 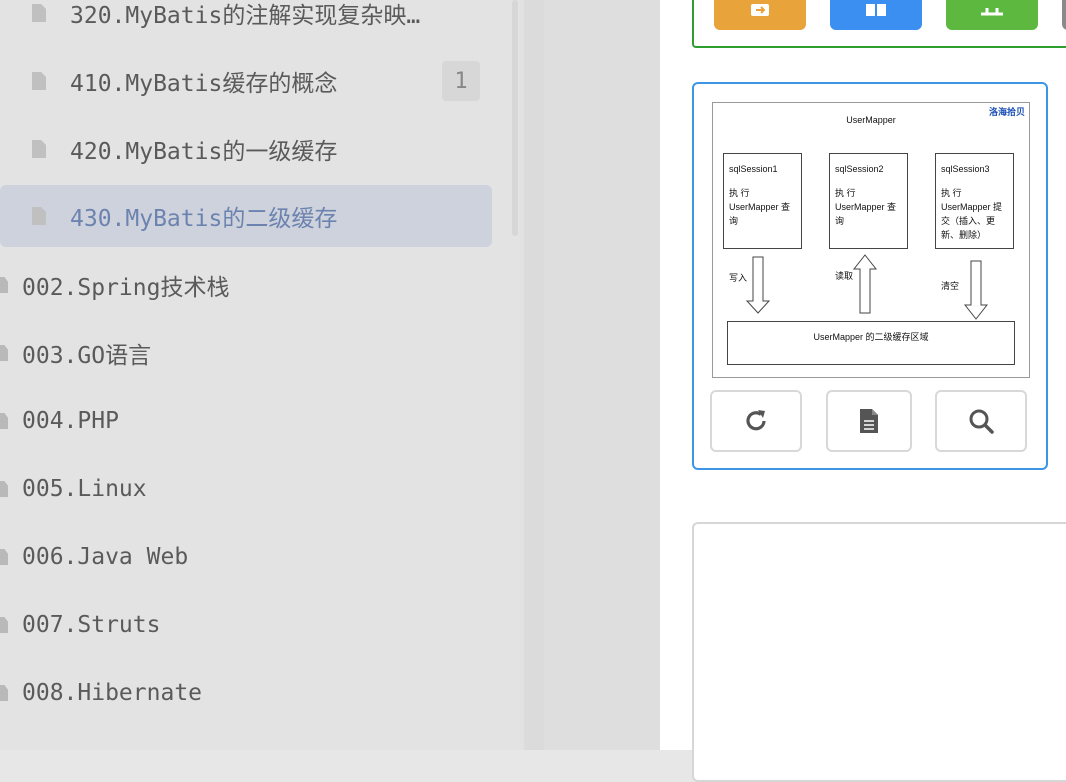 What do you see at coordinates (245, 285) in the screenshot?
I see `sidebar-item-spring: 002.Spring技术栈` at bounding box center [245, 285].